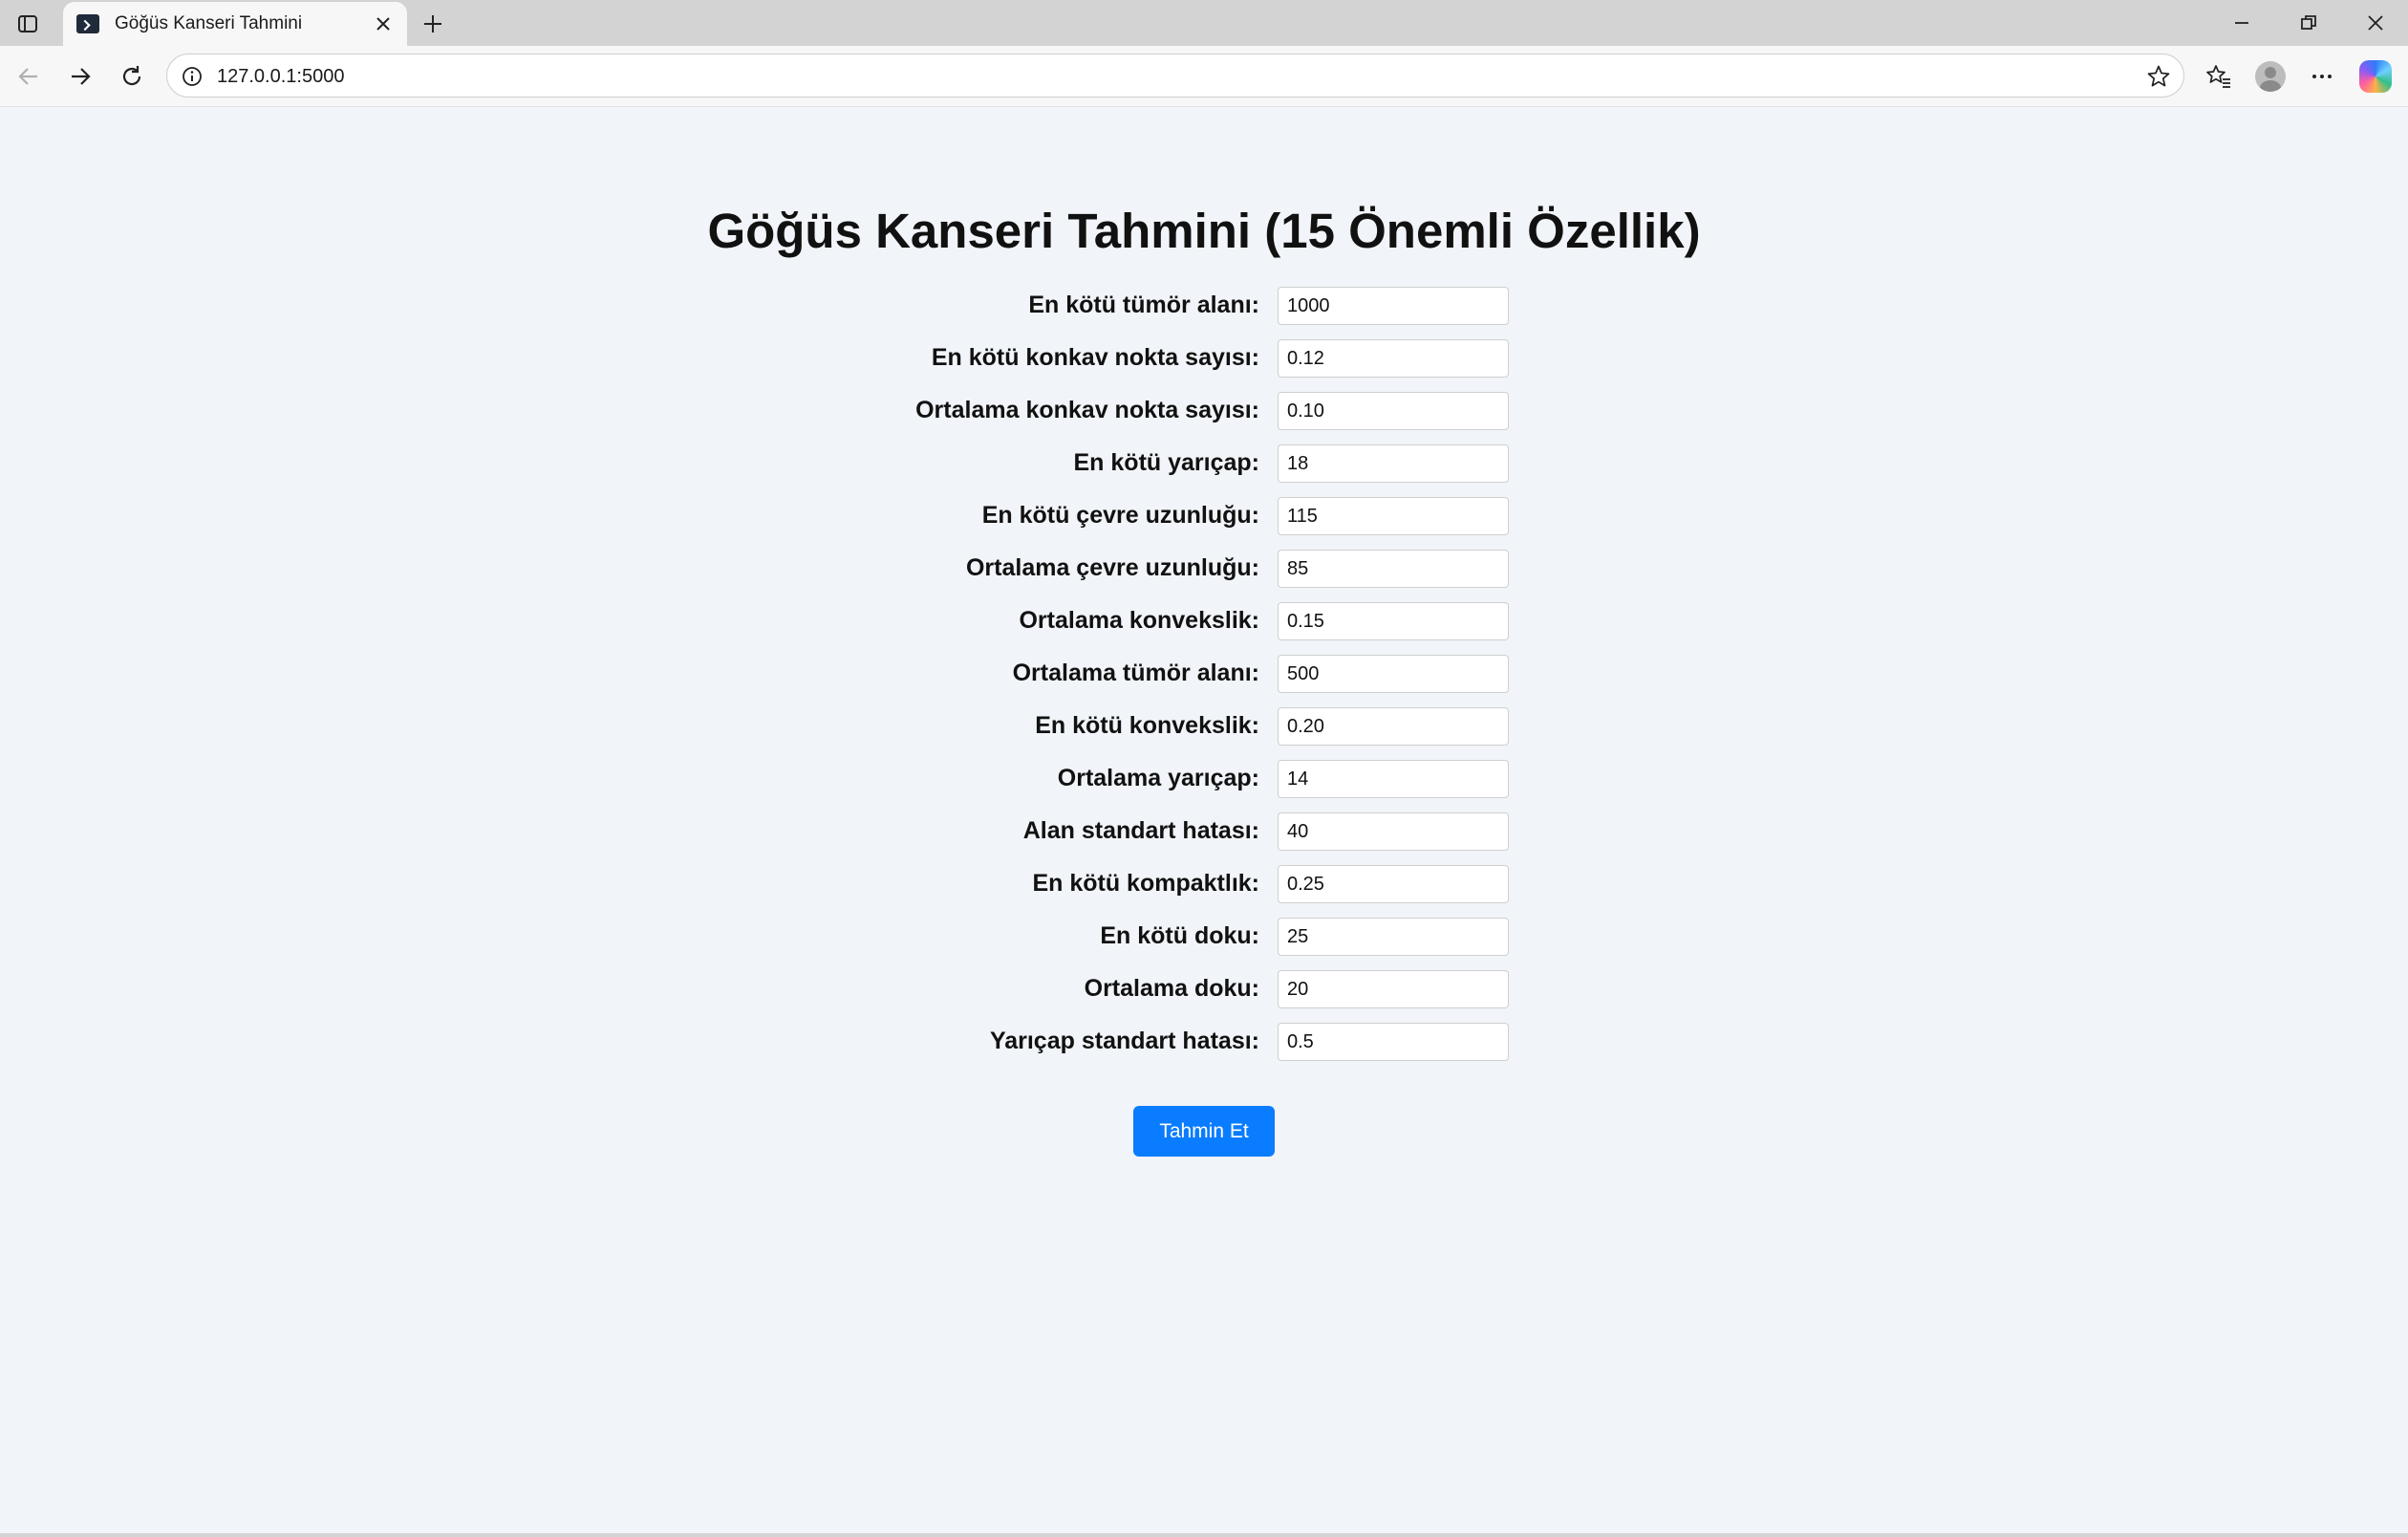  I want to click on form-row: Alan standart hatası:, so click(1204, 831).